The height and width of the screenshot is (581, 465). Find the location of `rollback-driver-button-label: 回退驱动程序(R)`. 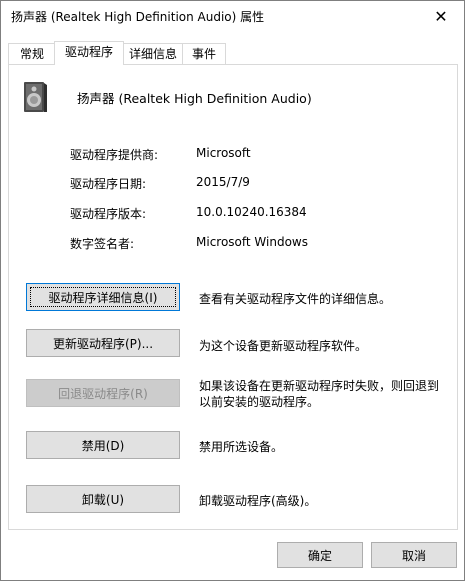

rollback-driver-button-label: 回退驱动程序(R) is located at coordinates (103, 393).